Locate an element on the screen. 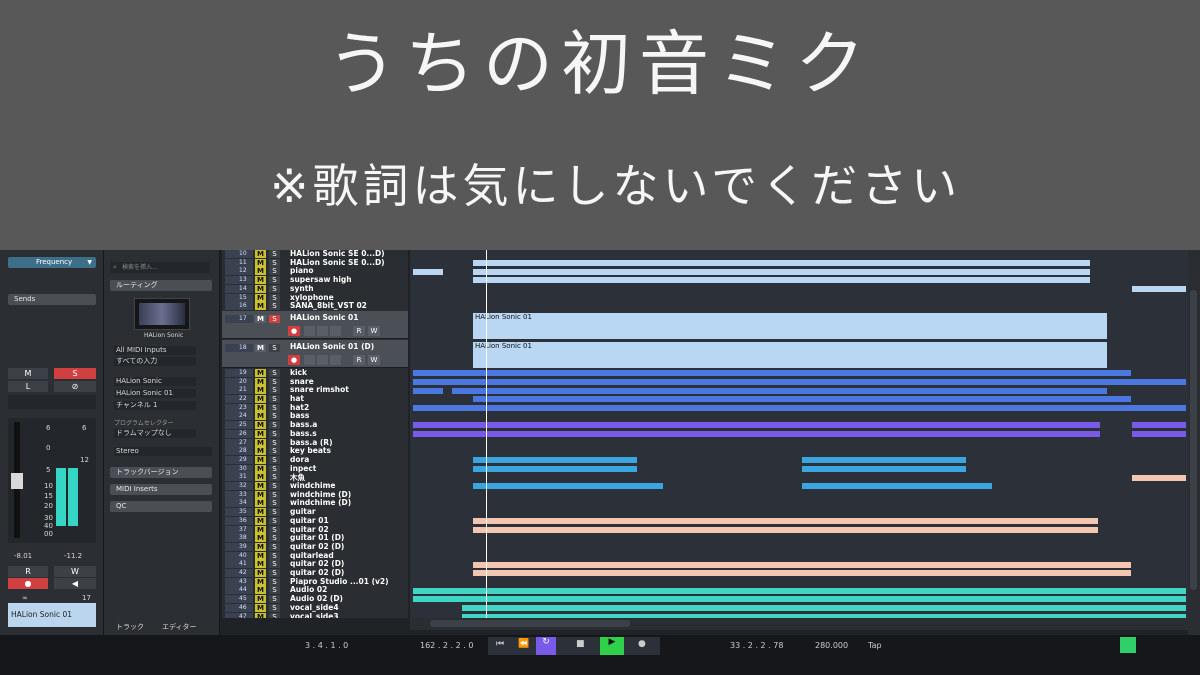 The width and height of the screenshot is (1200, 675). track-row: 18 M S HALion Sonic 01 (D) ● R W is located at coordinates (315, 353).